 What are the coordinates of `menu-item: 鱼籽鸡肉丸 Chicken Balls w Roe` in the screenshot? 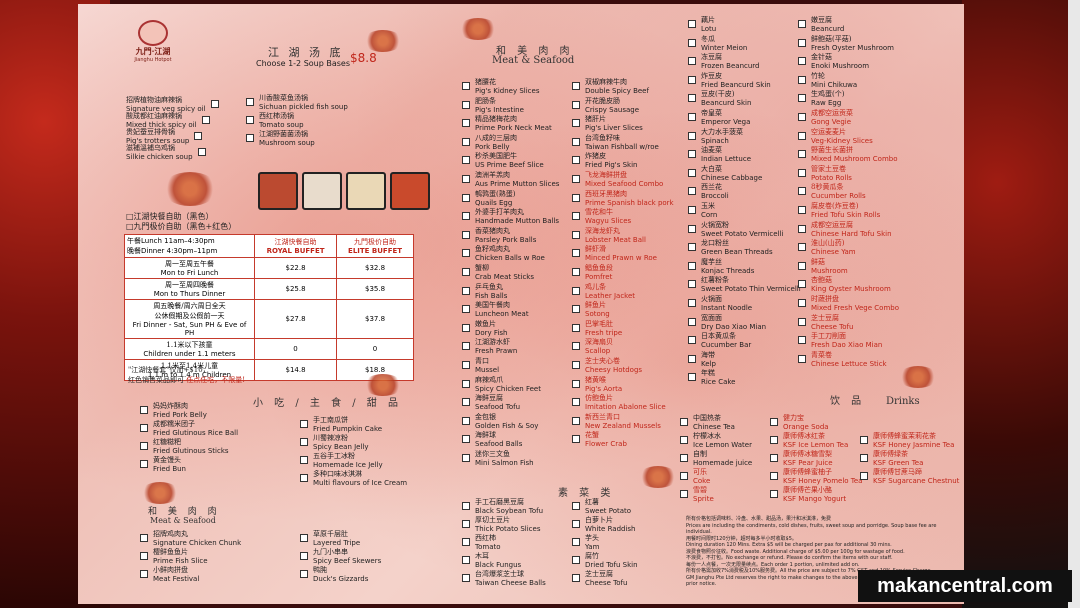 It's located at (503, 254).